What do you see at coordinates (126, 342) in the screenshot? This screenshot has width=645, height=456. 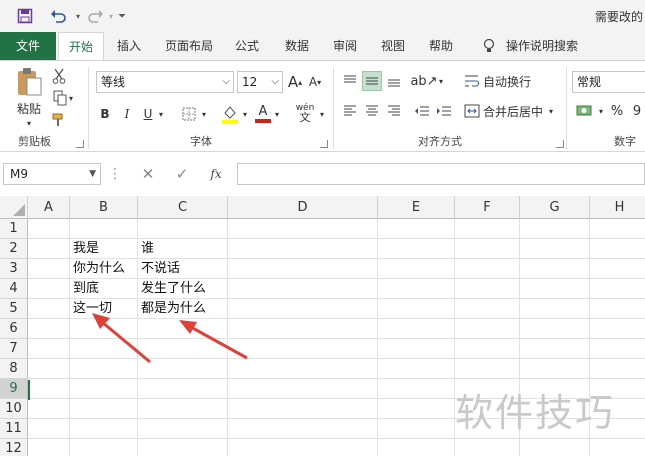 I see `arrow-to-b5` at bounding box center [126, 342].